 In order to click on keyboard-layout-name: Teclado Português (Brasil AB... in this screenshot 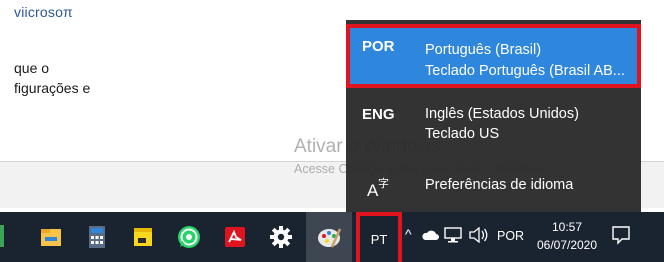, I will do `click(525, 71)`.